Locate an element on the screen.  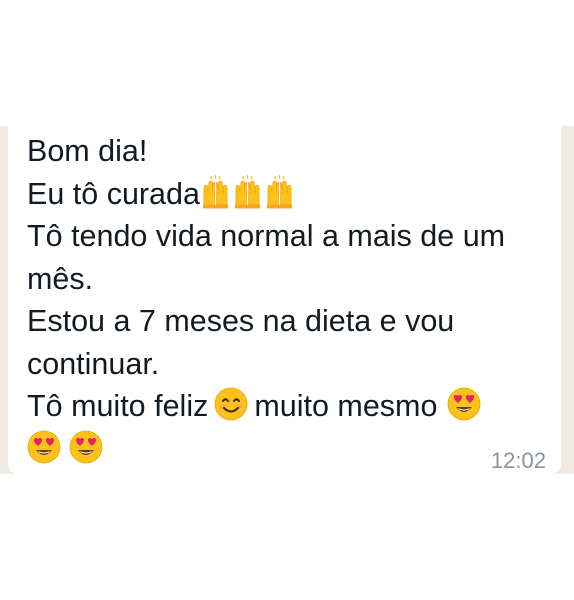
message-line-text: Tô tendo vida normal a mais de um is located at coordinates (266, 236).